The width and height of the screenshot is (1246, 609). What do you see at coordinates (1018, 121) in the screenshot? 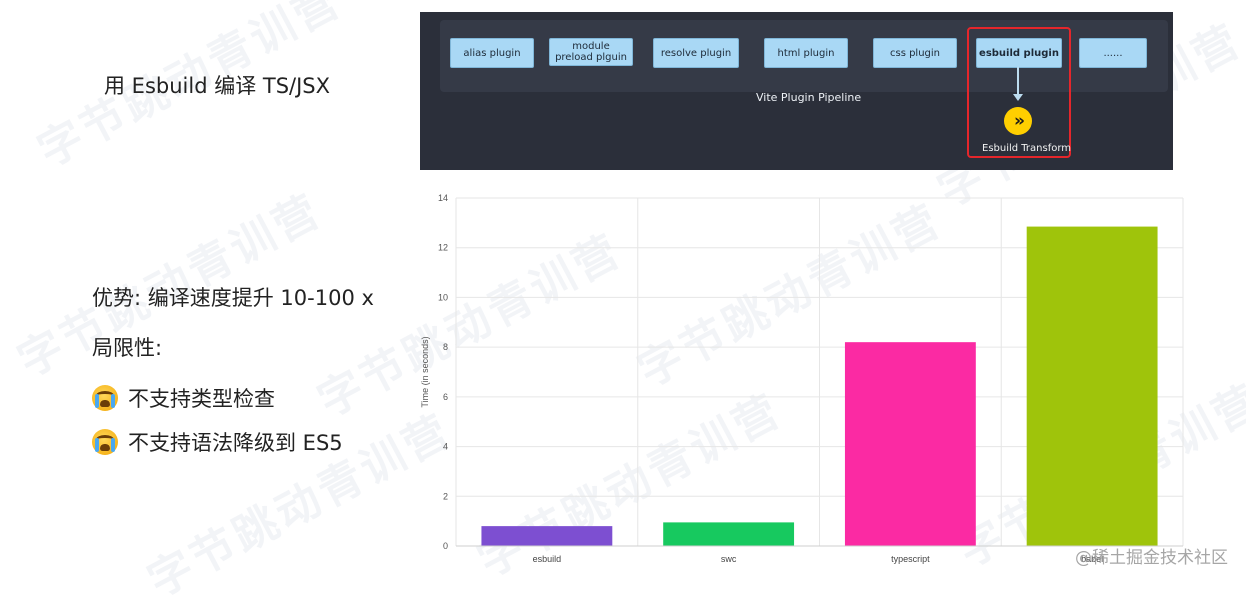
I see `esbuild-logo-icon: »` at bounding box center [1018, 121].